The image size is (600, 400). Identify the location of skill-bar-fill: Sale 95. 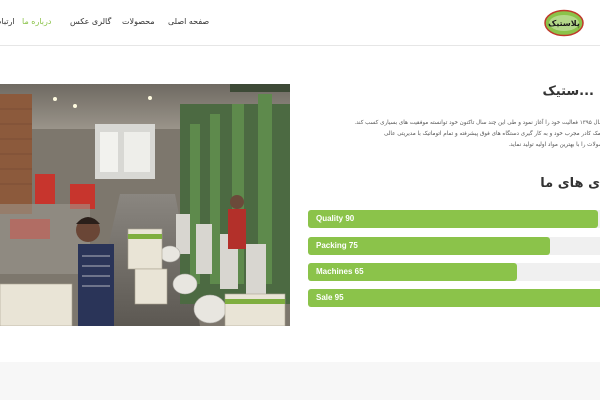
(454, 298).